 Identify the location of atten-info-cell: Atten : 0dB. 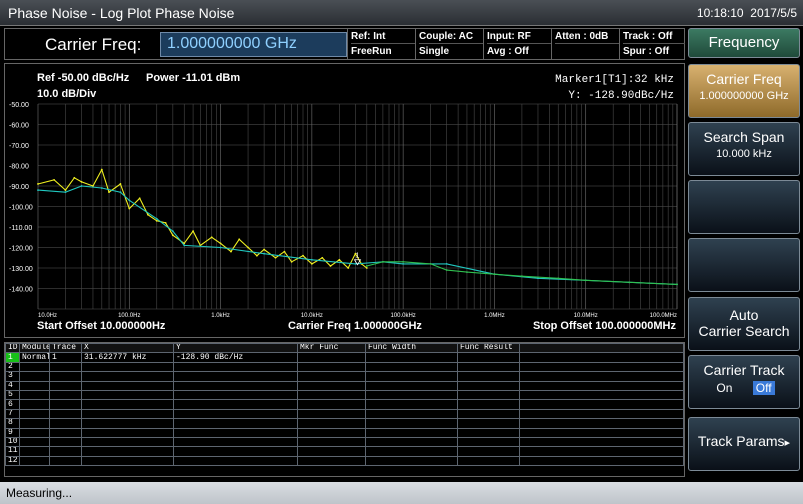
(585, 44).